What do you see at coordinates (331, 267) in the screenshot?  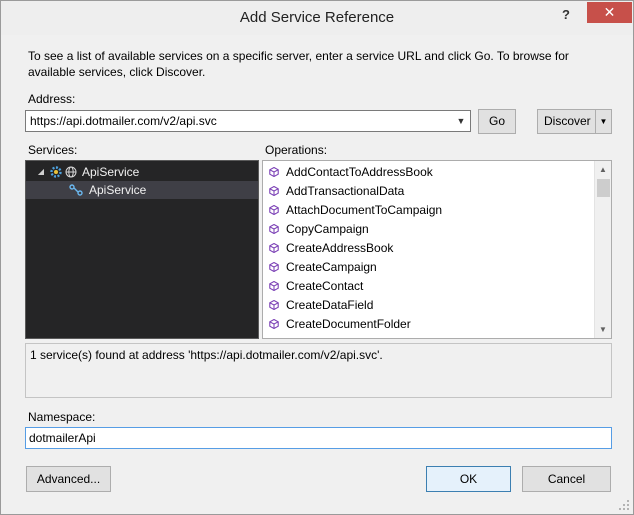 I see `operation-label: CreateCampaign` at bounding box center [331, 267].